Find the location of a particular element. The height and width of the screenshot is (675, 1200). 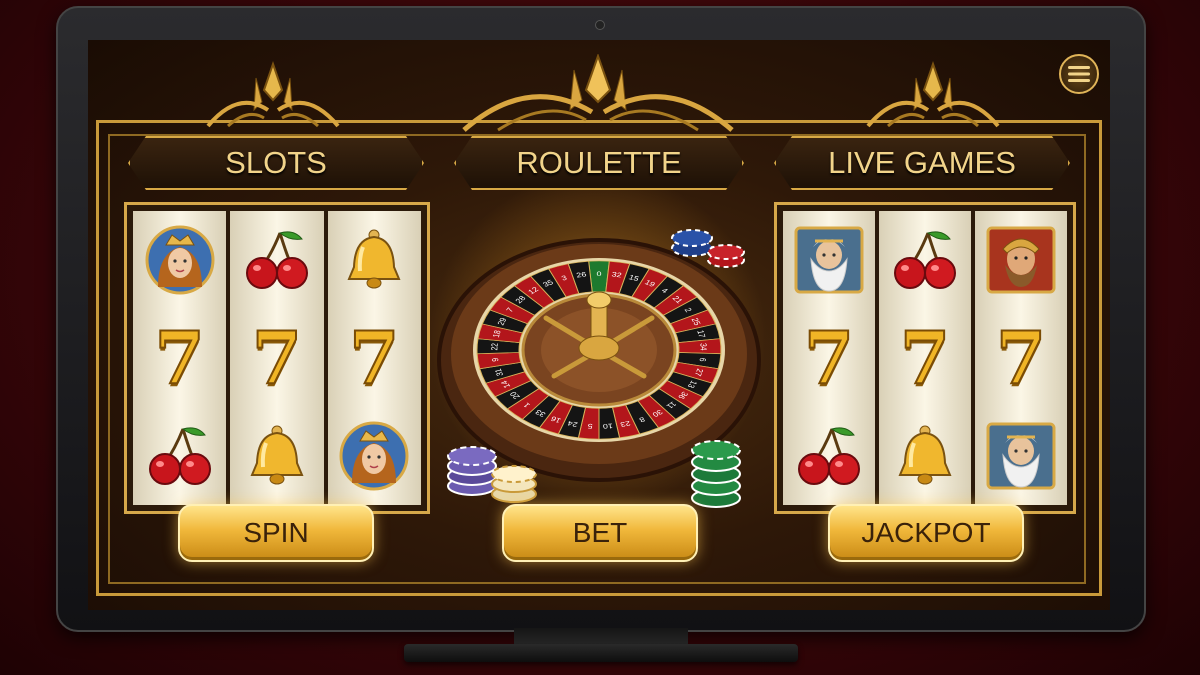

tab-roulette-label: ROULETTE is located at coordinates (599, 162).